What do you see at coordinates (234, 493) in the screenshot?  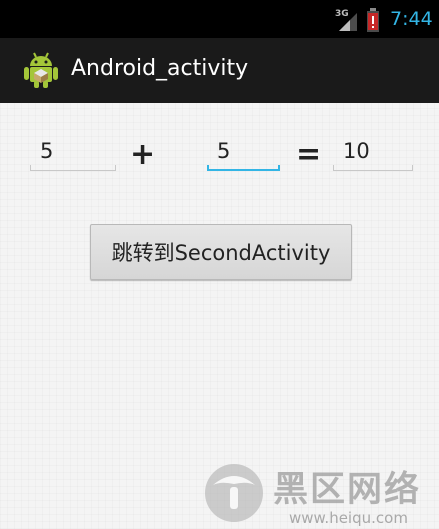 I see `heiqu-logo-icon` at bounding box center [234, 493].